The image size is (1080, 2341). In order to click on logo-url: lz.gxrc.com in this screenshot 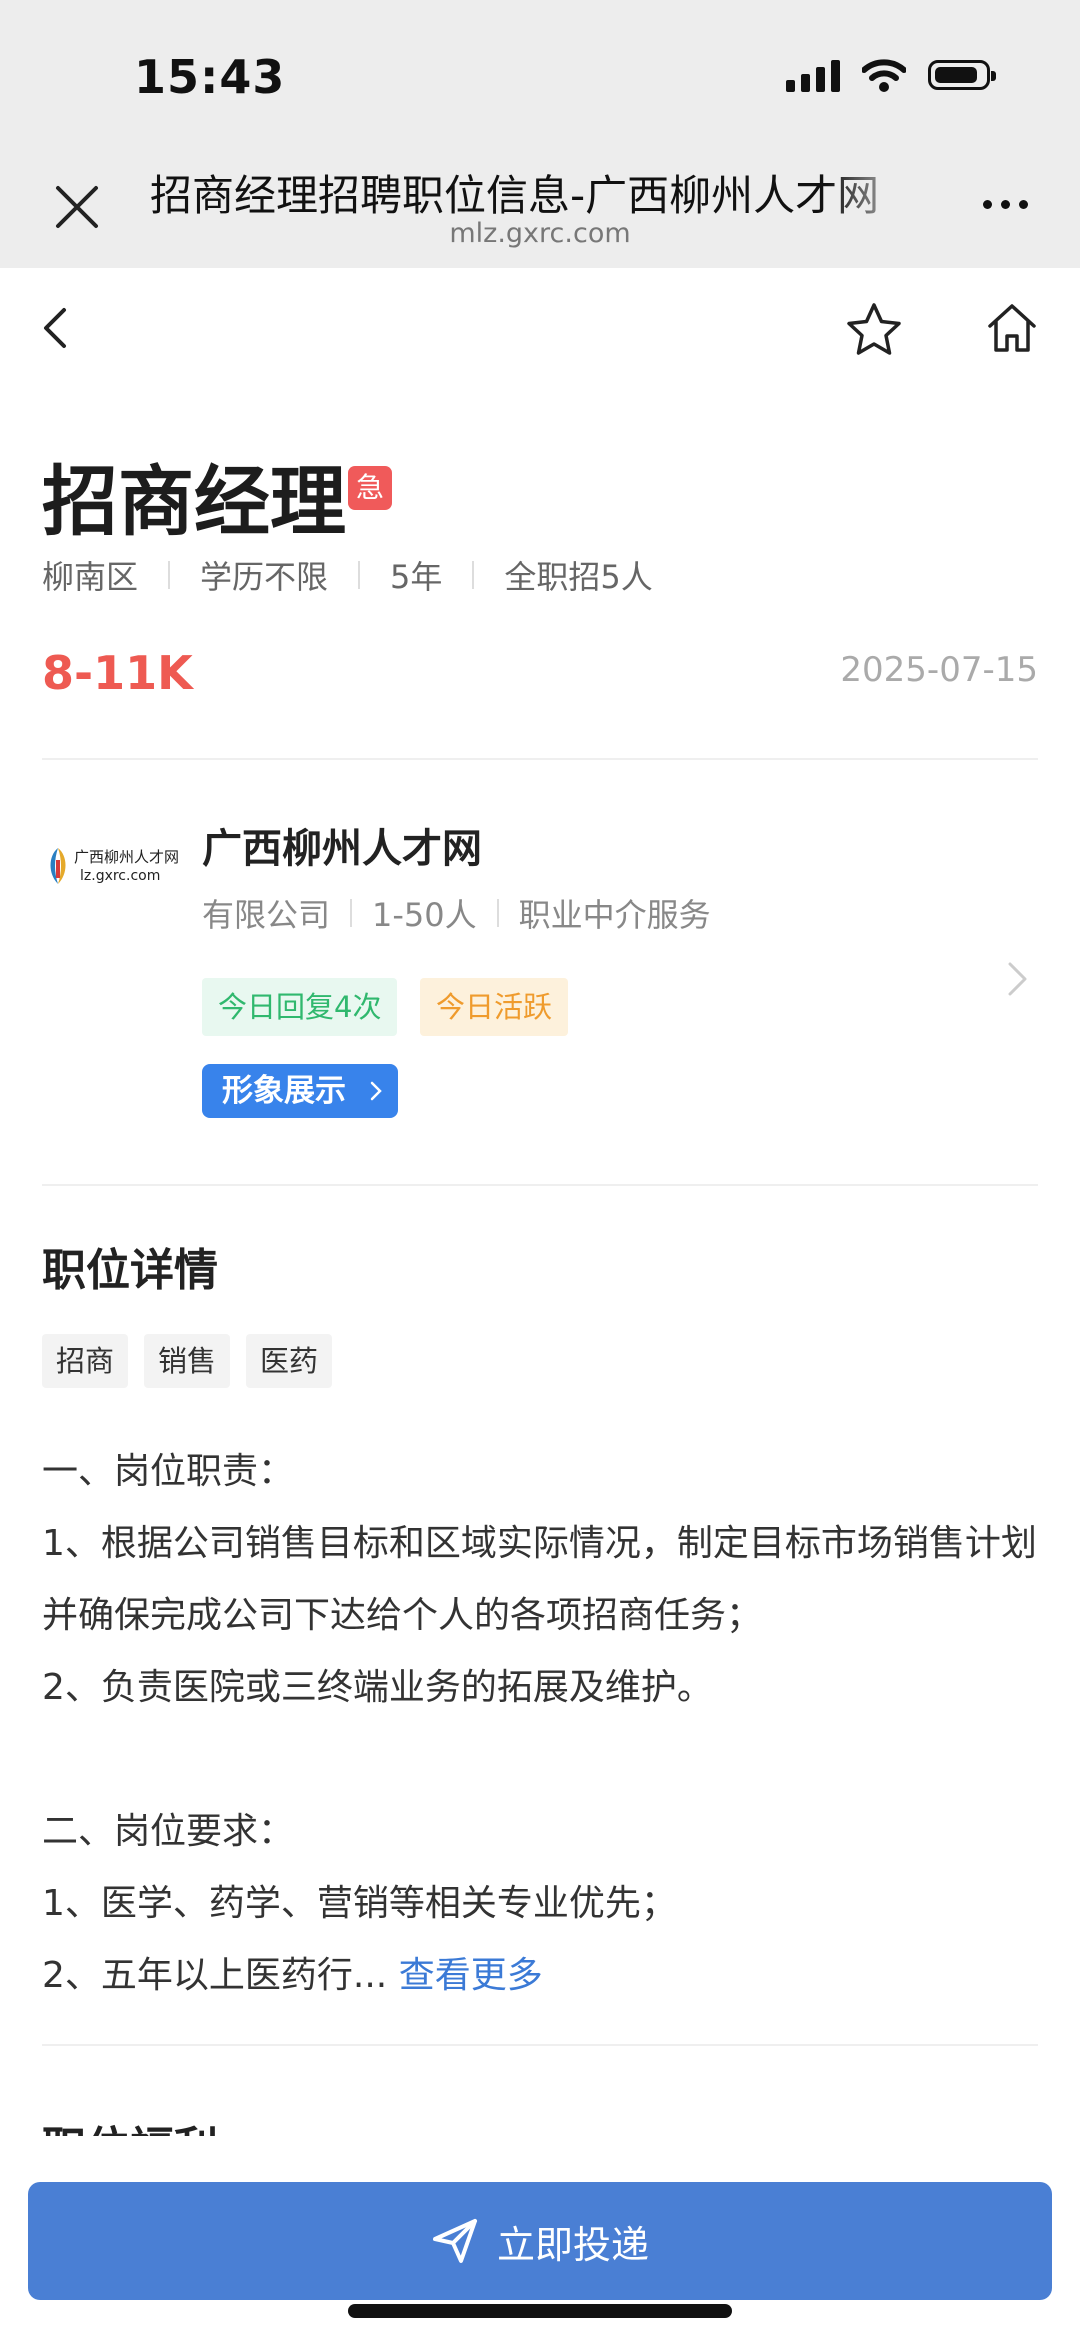, I will do `click(120, 876)`.